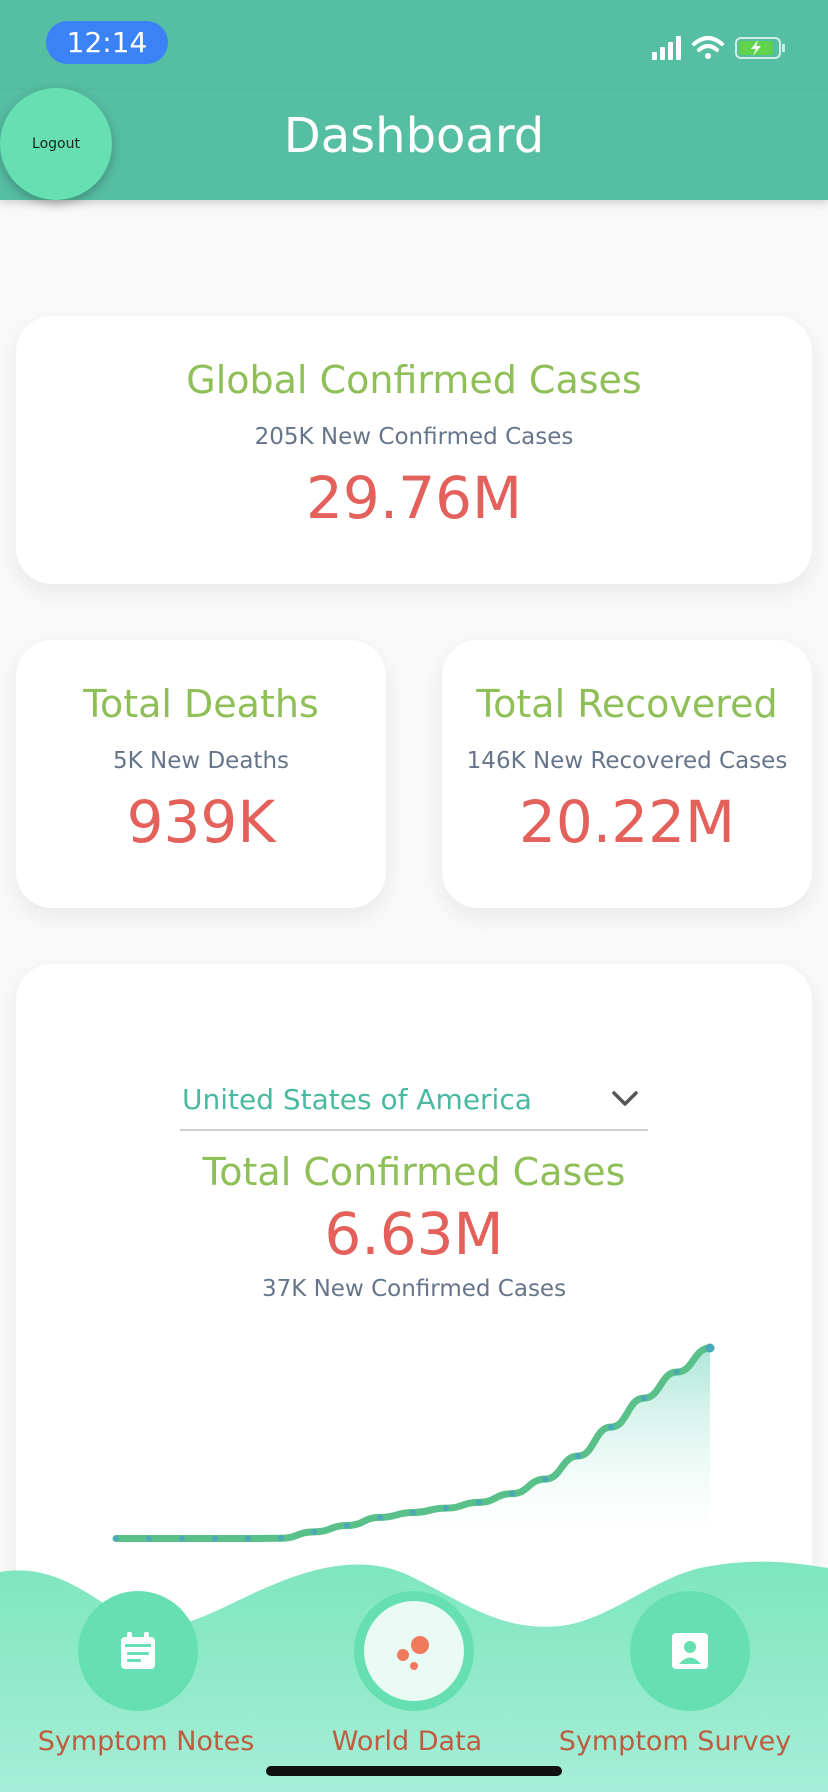 This screenshot has width=828, height=1792. Describe the element at coordinates (56, 144) in the screenshot. I see `logout-button: Logout` at that location.